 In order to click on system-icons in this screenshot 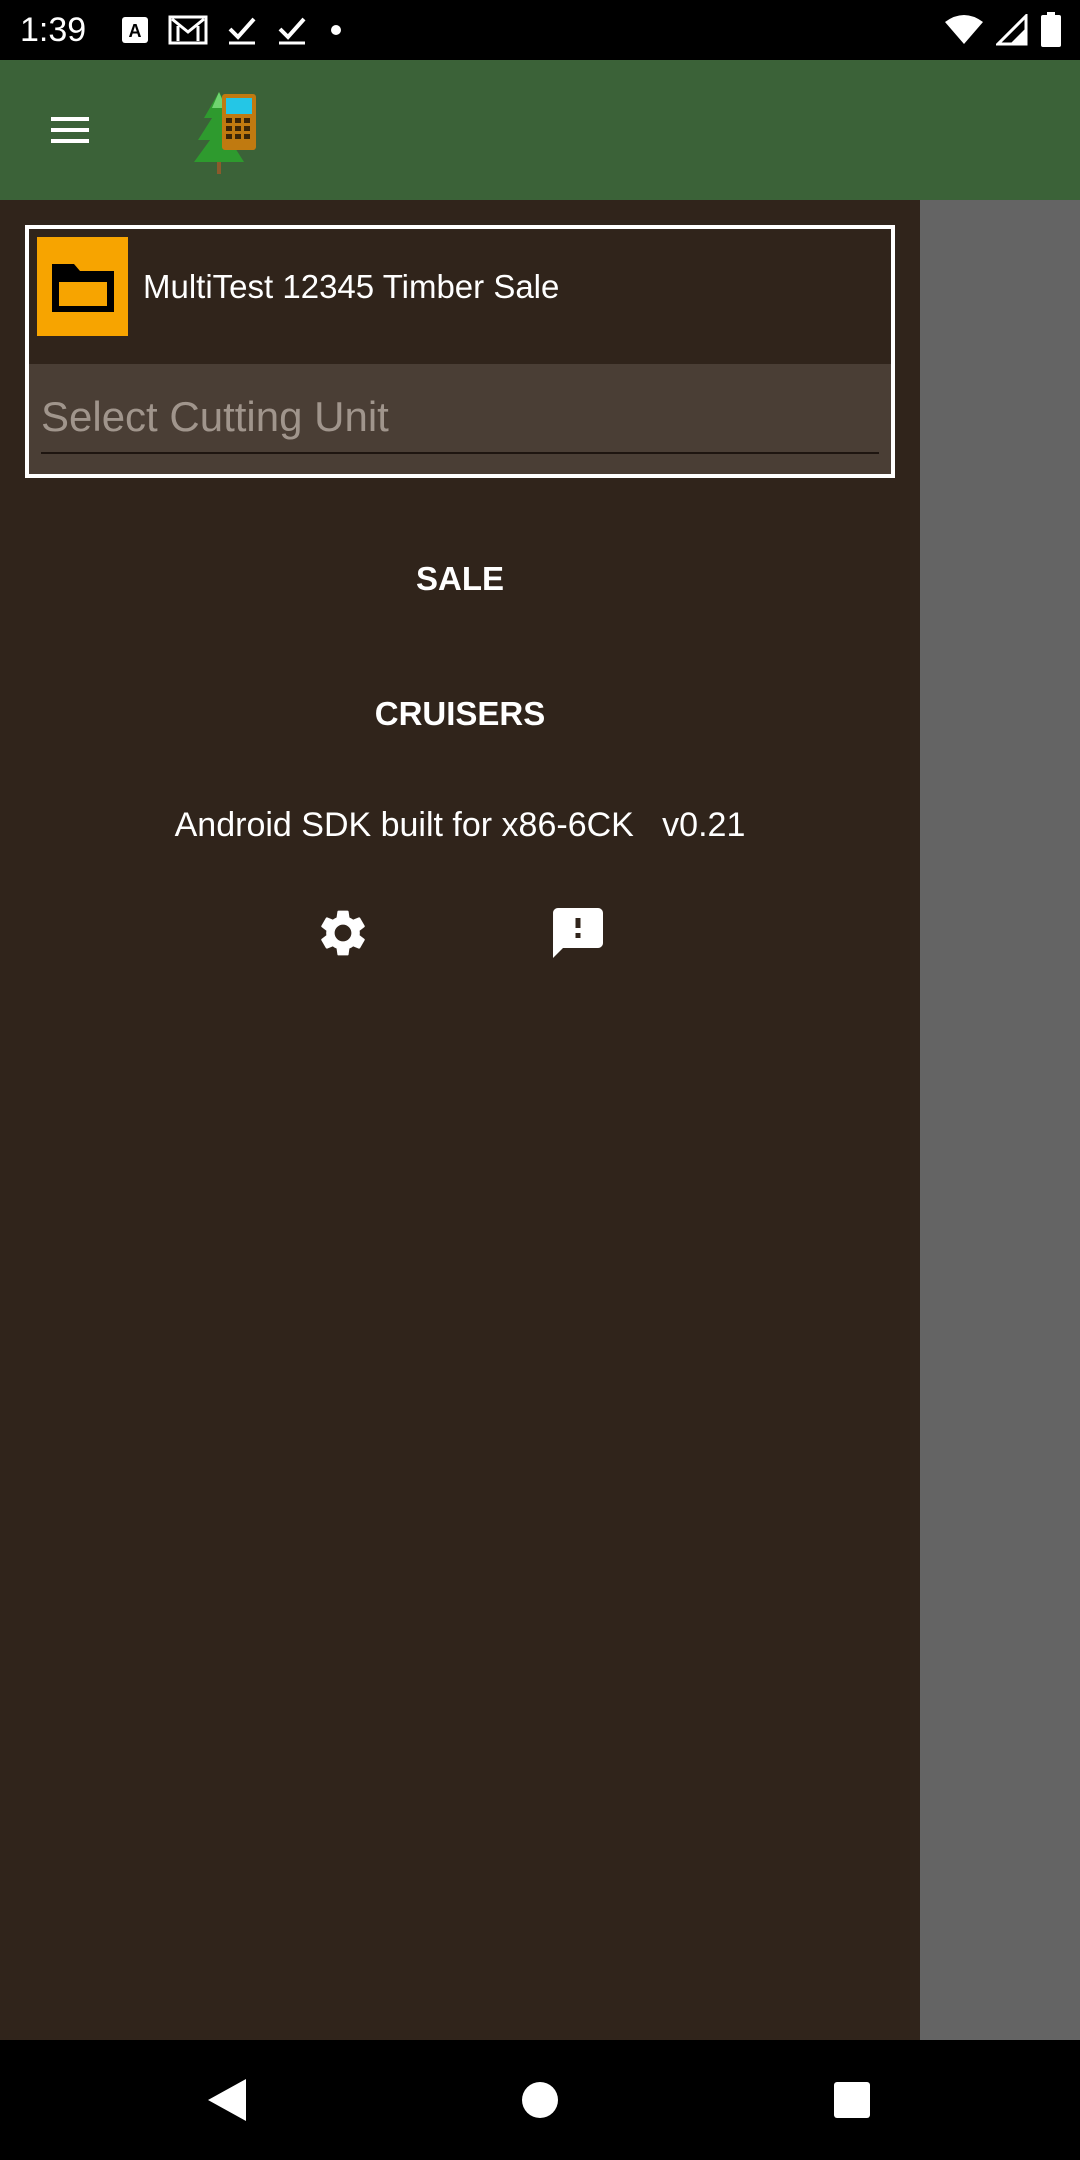, I will do `click(1003, 30)`.